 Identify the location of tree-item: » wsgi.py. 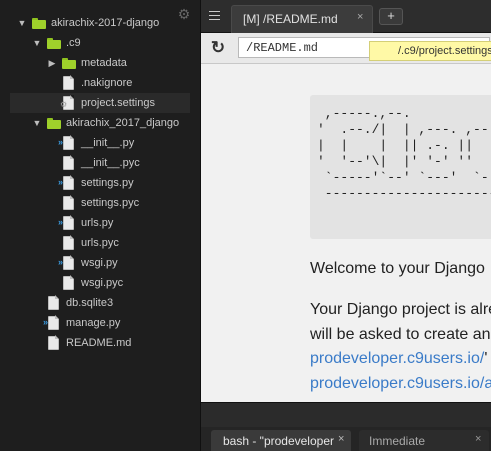
(100, 263).